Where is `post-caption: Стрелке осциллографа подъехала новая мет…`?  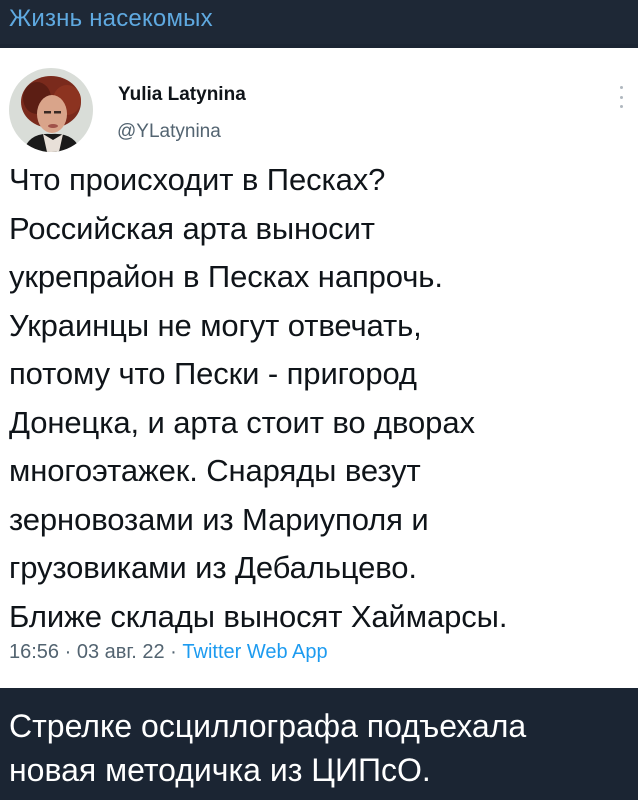
post-caption: Стрелке осциллографа подъехала новая мет… is located at coordinates (321, 748).